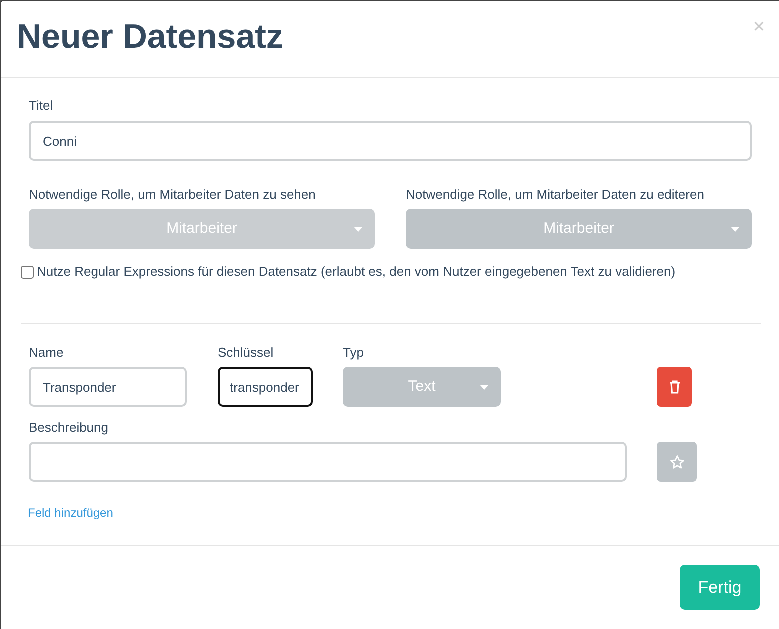 The width and height of the screenshot is (779, 629). Describe the element at coordinates (328, 462) in the screenshot. I see `description-field` at that location.